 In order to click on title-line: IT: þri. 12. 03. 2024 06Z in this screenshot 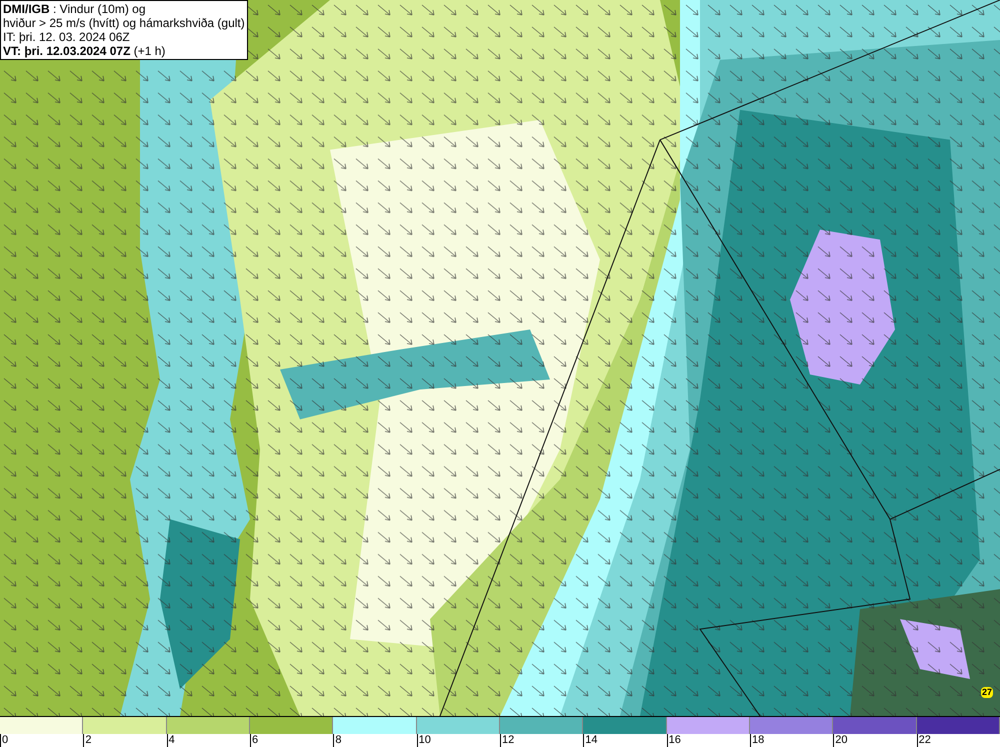, I will do `click(67, 37)`.